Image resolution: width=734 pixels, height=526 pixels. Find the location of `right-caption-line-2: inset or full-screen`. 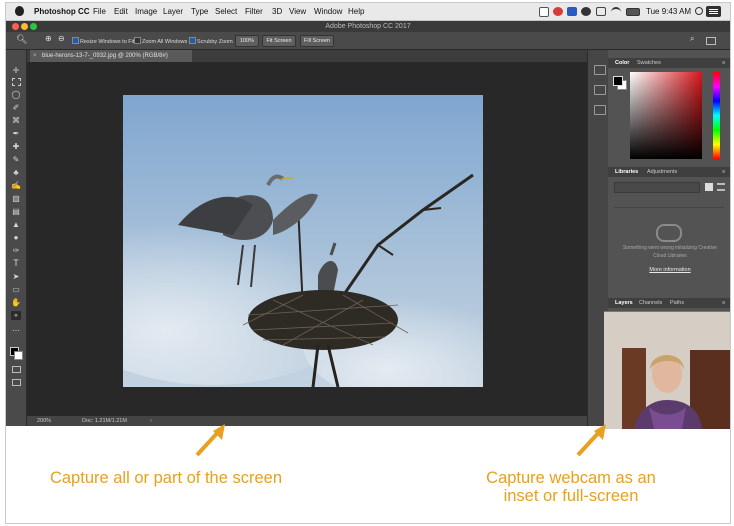

right-caption-line-2: inset or full-screen is located at coordinates (571, 496).